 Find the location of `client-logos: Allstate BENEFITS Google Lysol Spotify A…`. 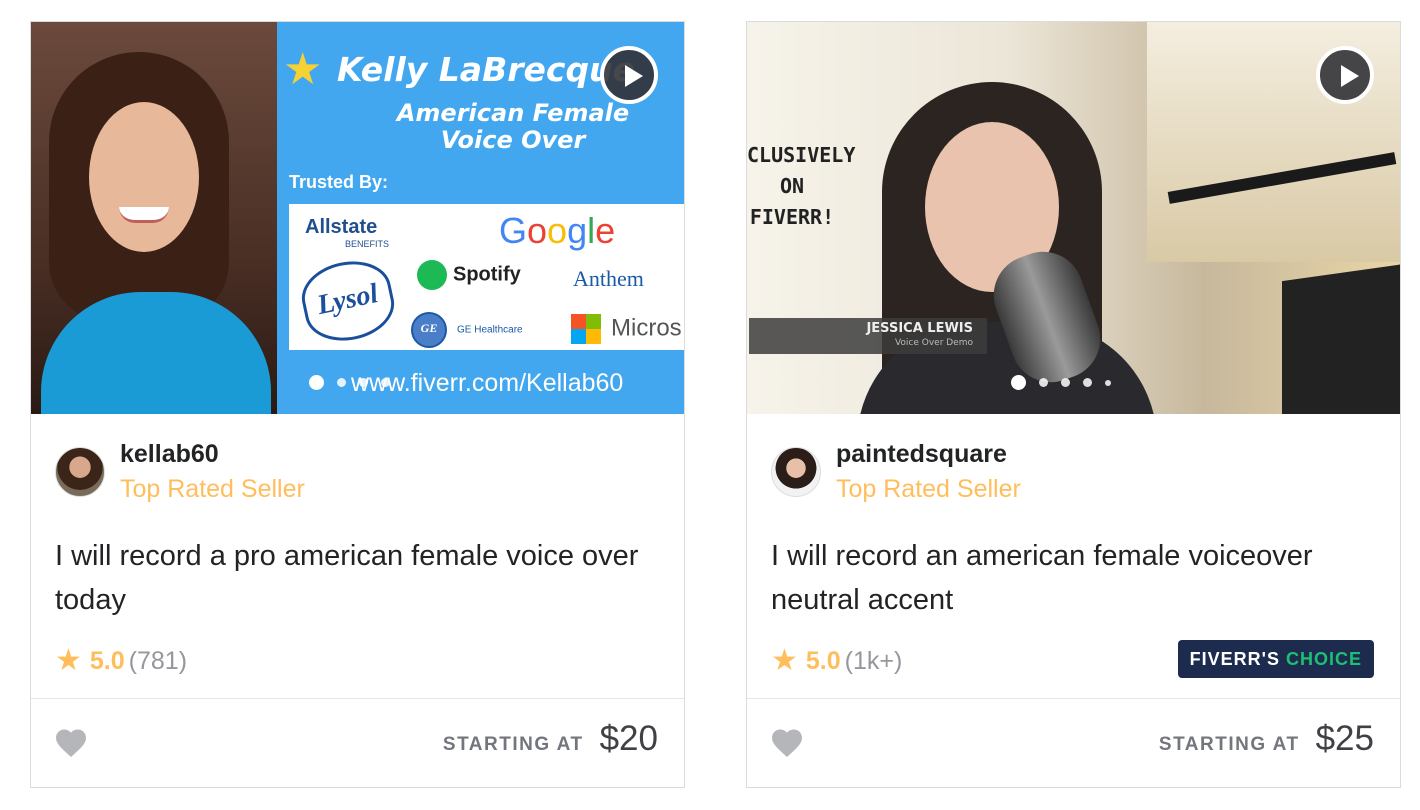

client-logos: Allstate BENEFITS Google Lysol Spotify A… is located at coordinates (486, 277).